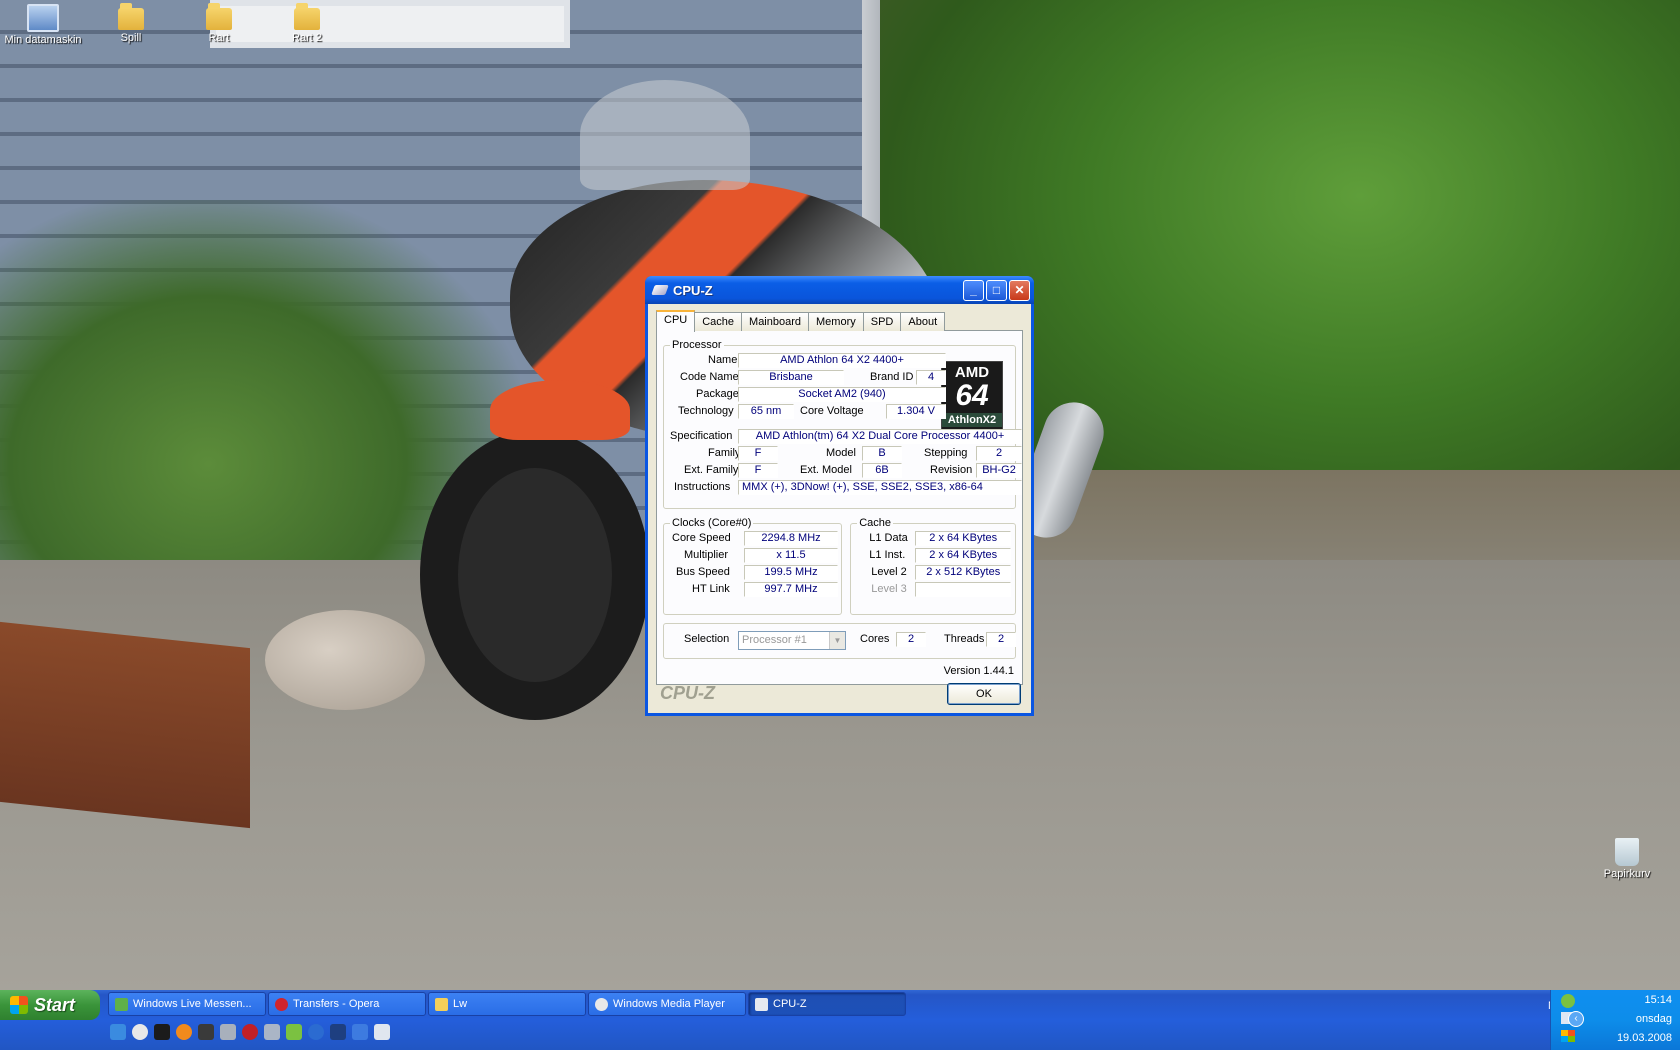 This screenshot has width=1680, height=1050. I want to click on family-row: Family F Model B Stepping 2, so click(846, 454).